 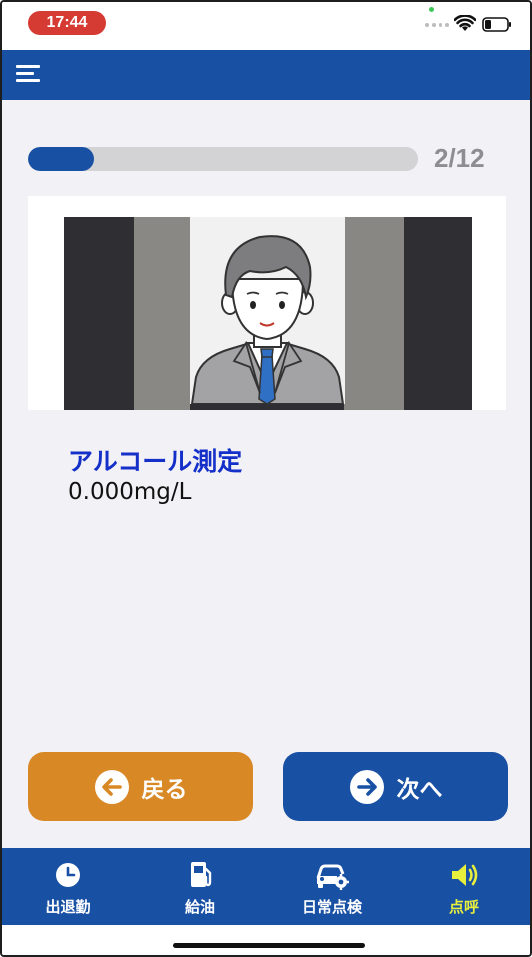 I want to click on driver-portrait-image, so click(x=267, y=310).